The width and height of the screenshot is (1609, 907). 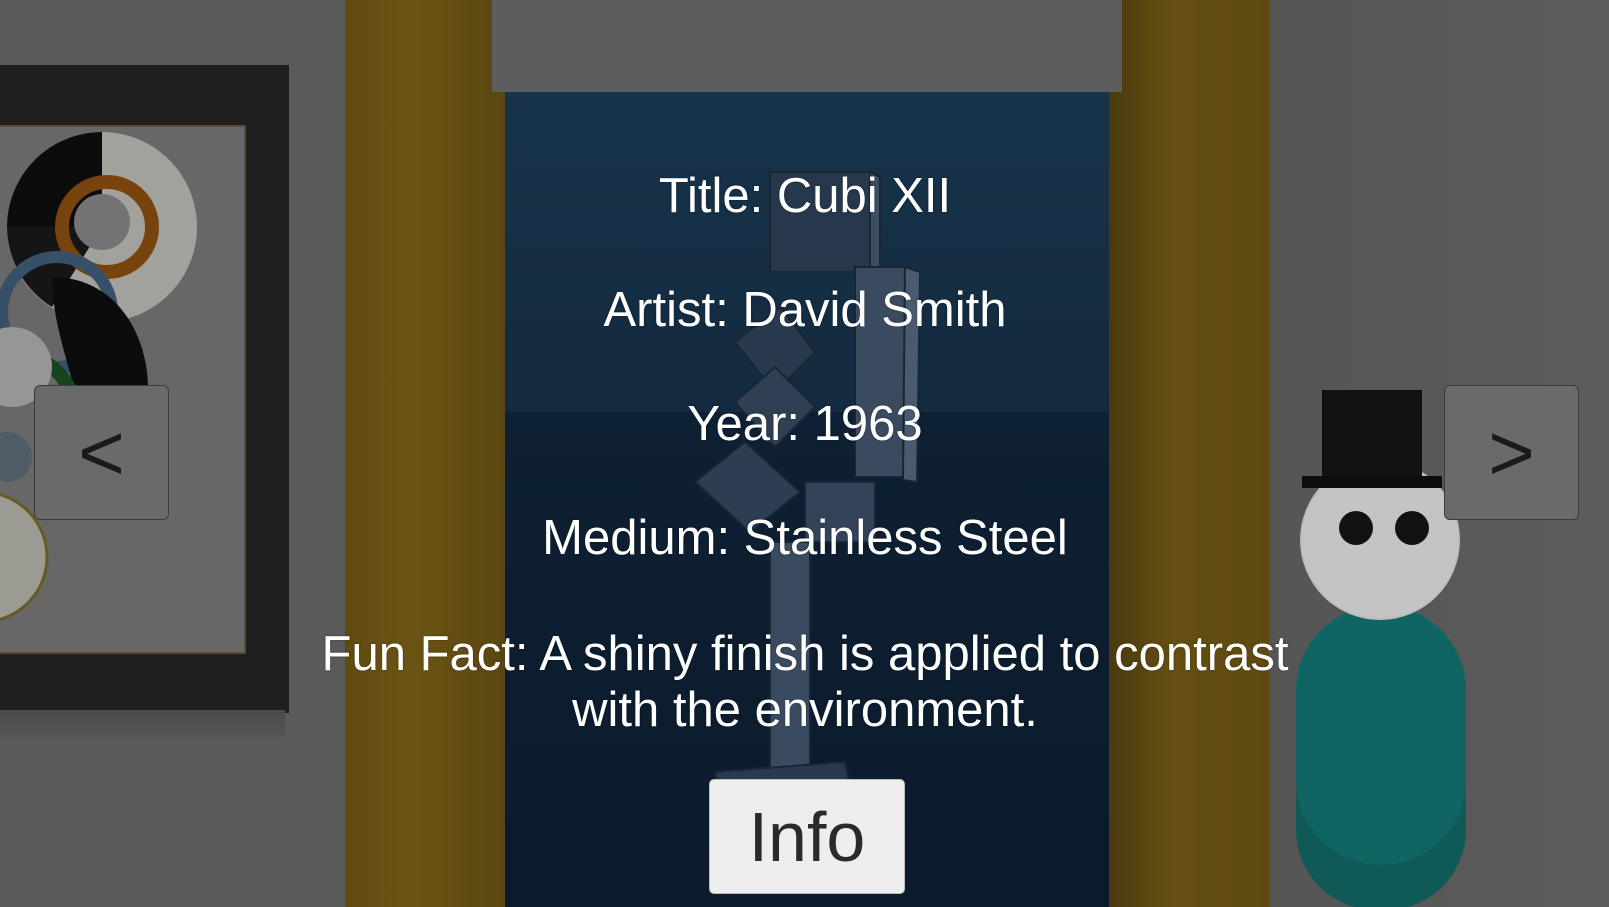 I want to click on next-artwork-button: >, so click(x=1511, y=452).